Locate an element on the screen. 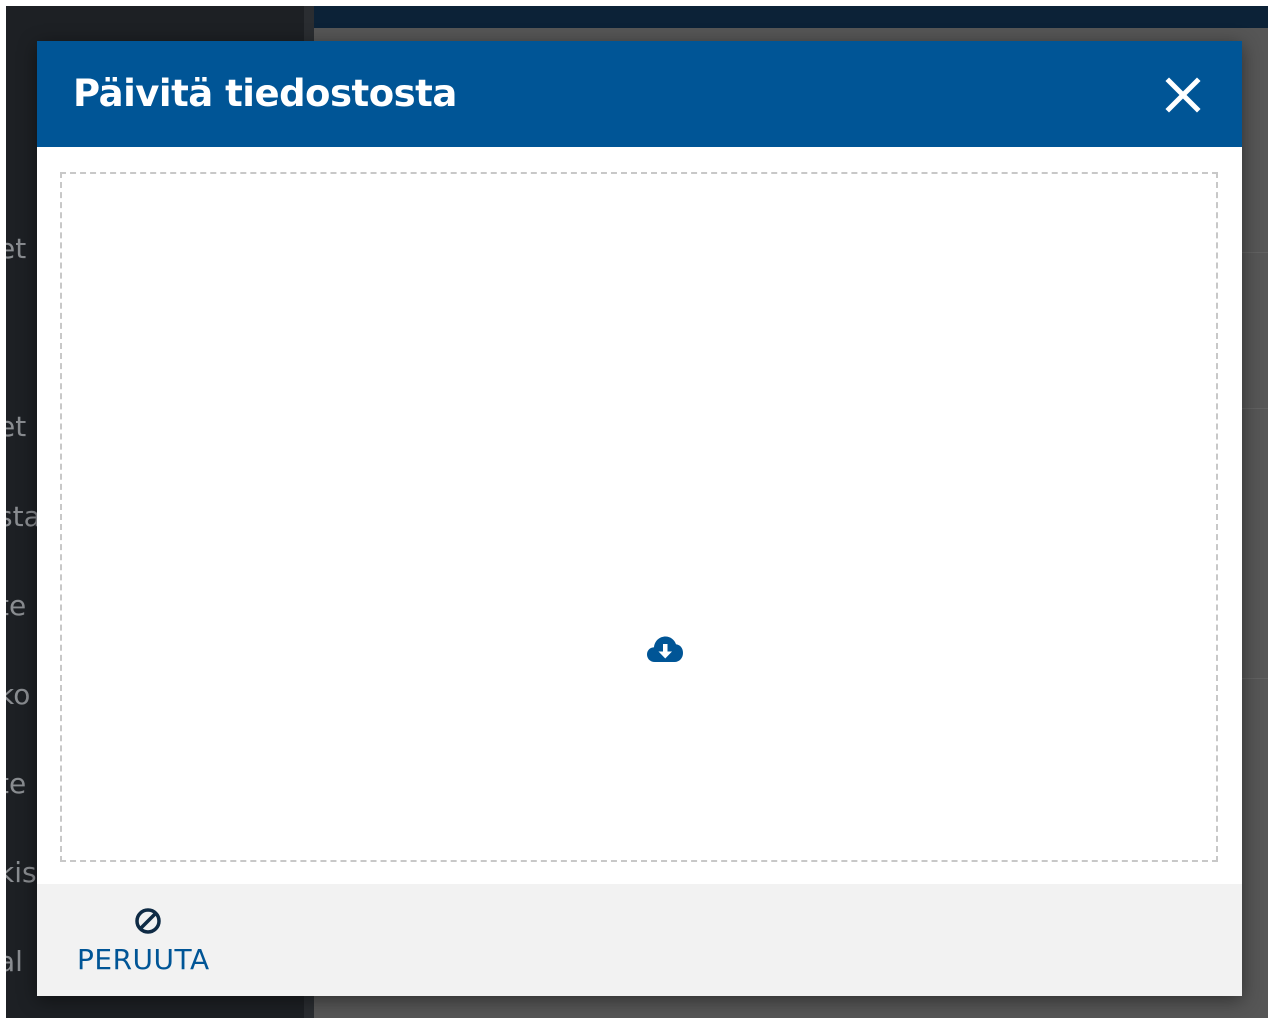 The height and width of the screenshot is (1018, 1268). cloud-download-icon is located at coordinates (665, 650).